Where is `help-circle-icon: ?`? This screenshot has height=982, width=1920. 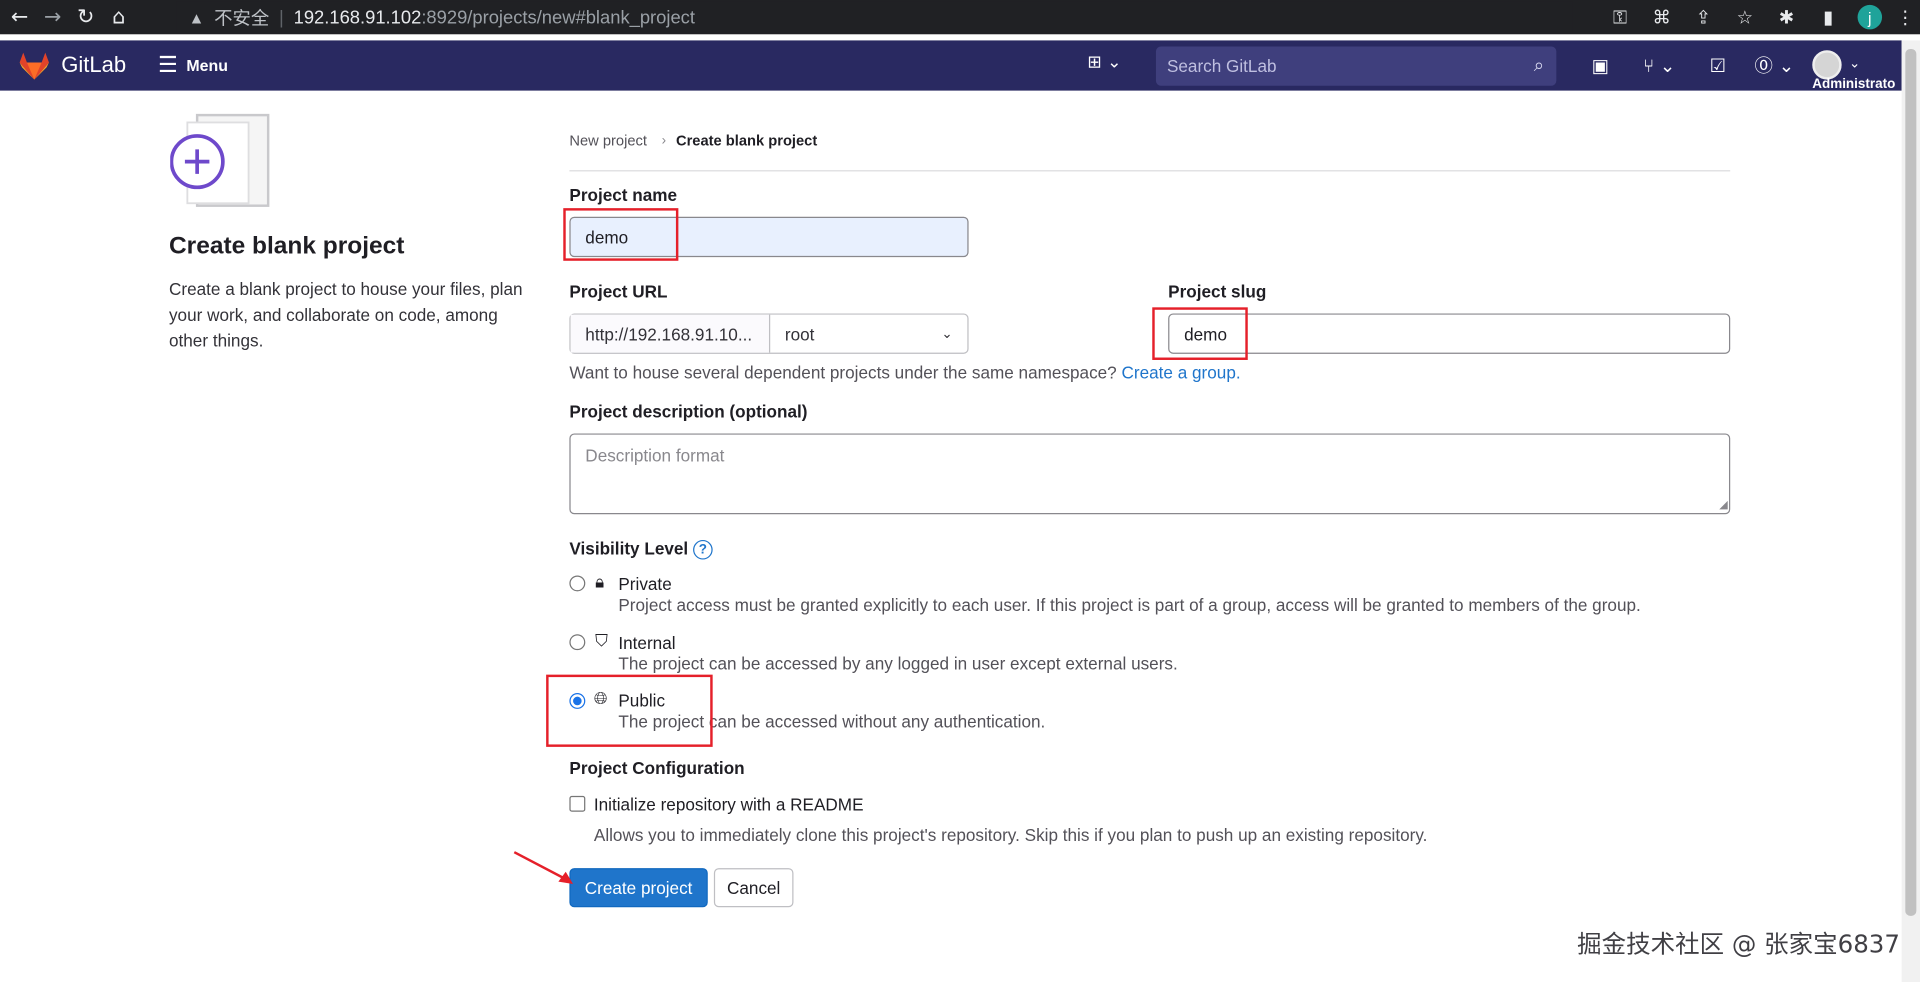
help-circle-icon: ? is located at coordinates (703, 549).